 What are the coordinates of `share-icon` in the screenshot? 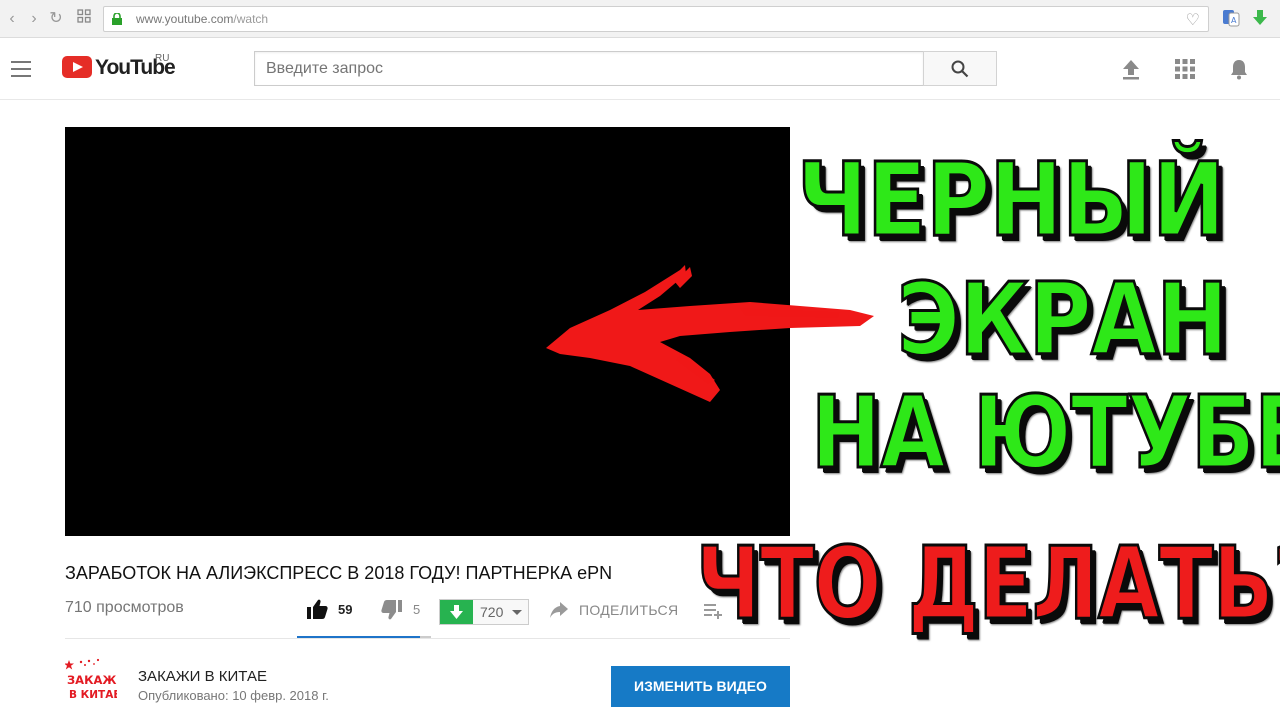 It's located at (559, 610).